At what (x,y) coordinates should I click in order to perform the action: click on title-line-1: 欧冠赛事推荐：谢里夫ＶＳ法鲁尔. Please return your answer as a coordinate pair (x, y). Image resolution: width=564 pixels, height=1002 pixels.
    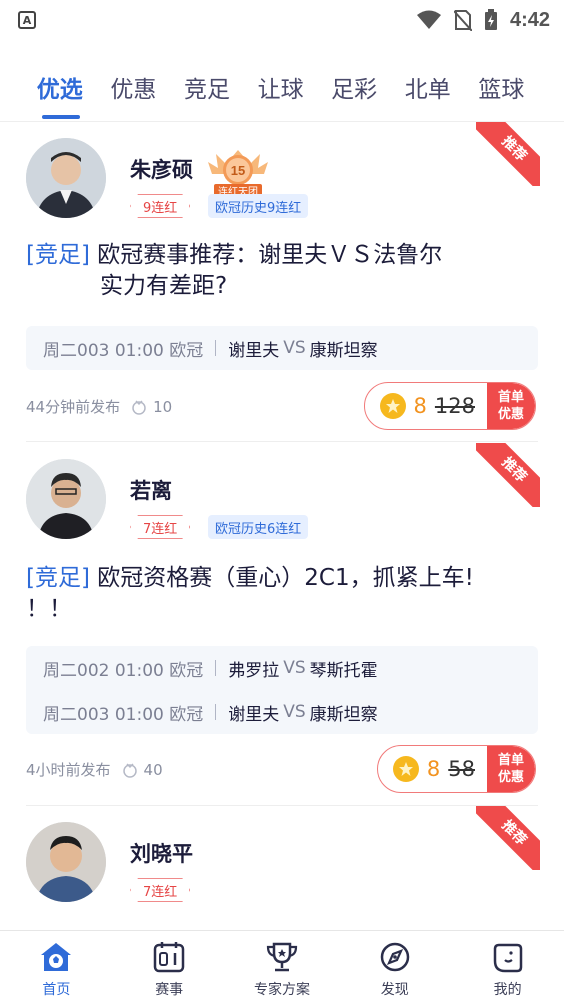
    Looking at the image, I should click on (270, 255).